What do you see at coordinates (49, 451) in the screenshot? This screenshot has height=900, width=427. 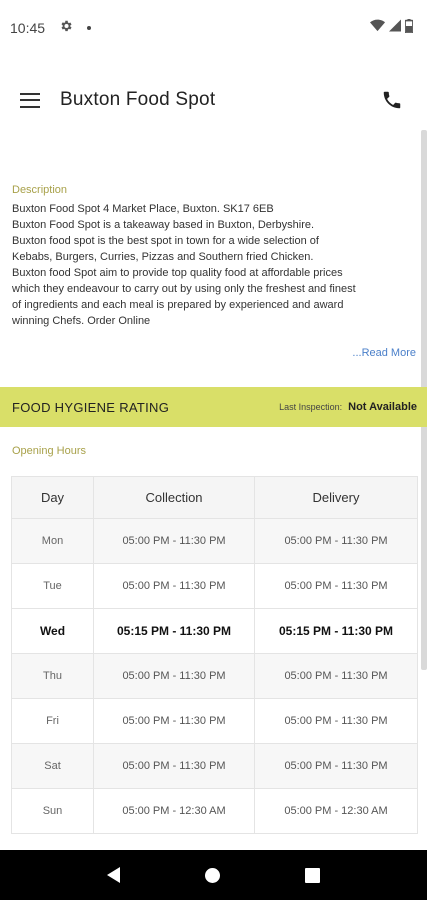 I see `opening-hours-label: Opening Hours` at bounding box center [49, 451].